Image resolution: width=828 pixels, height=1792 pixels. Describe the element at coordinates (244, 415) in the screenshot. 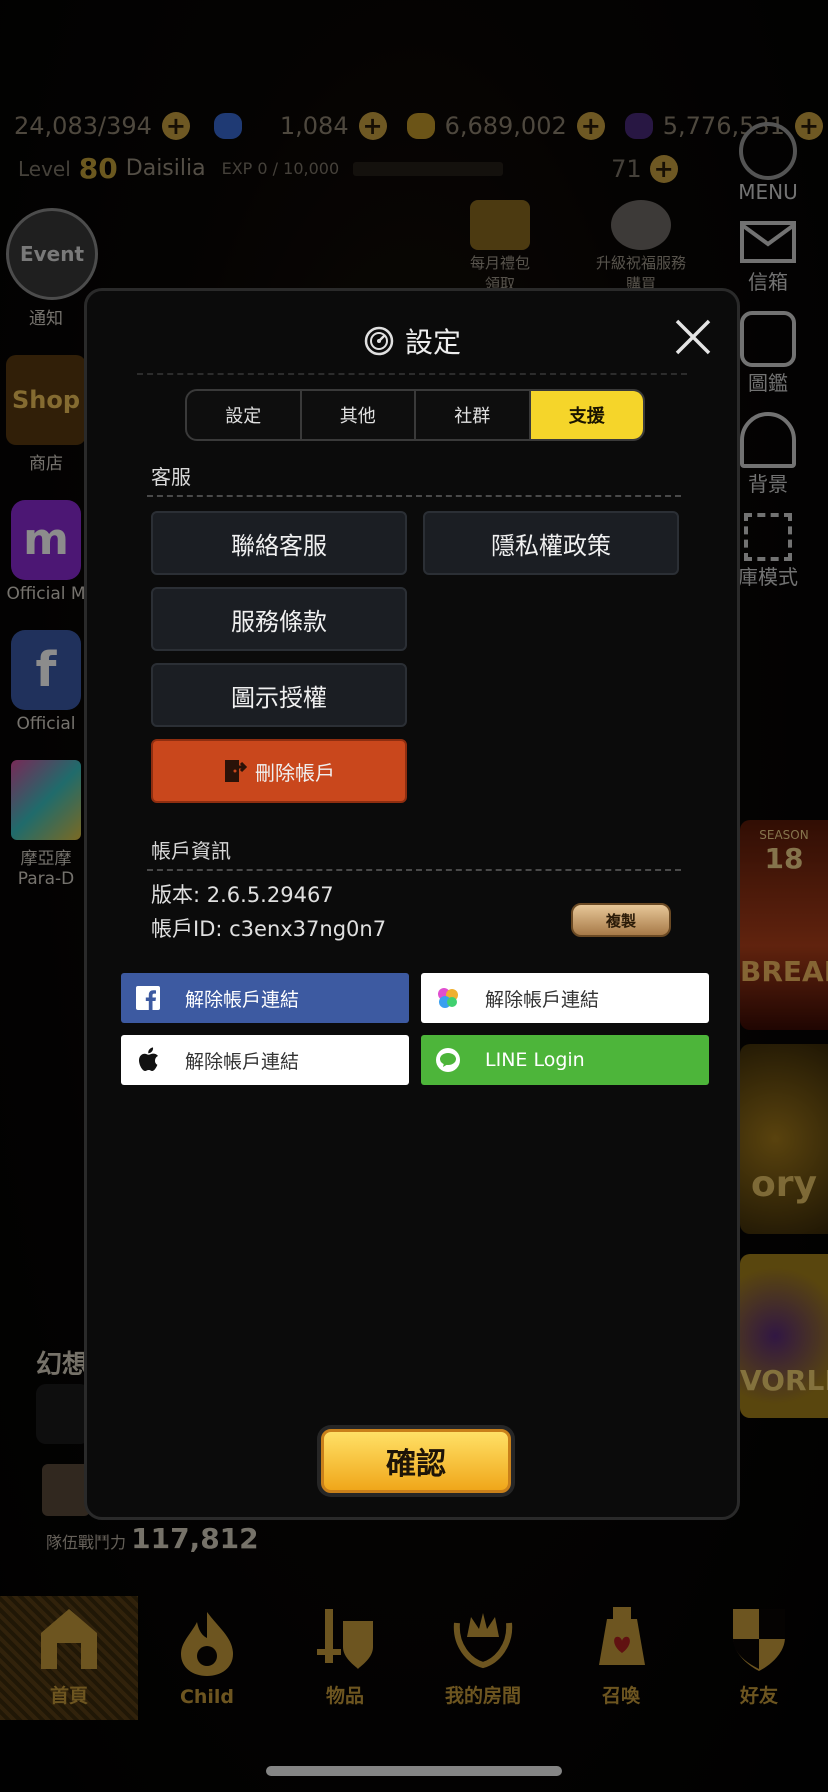

I see `tab-settings: 設定` at that location.